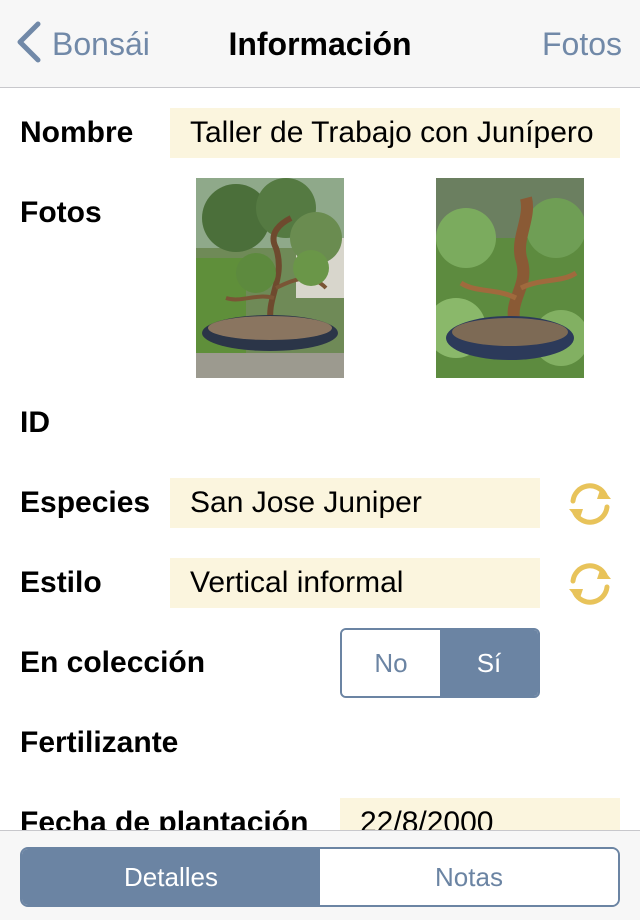 This screenshot has height=920, width=640. I want to click on navigation-bar: Bonsái Información Fotos, so click(320, 44).